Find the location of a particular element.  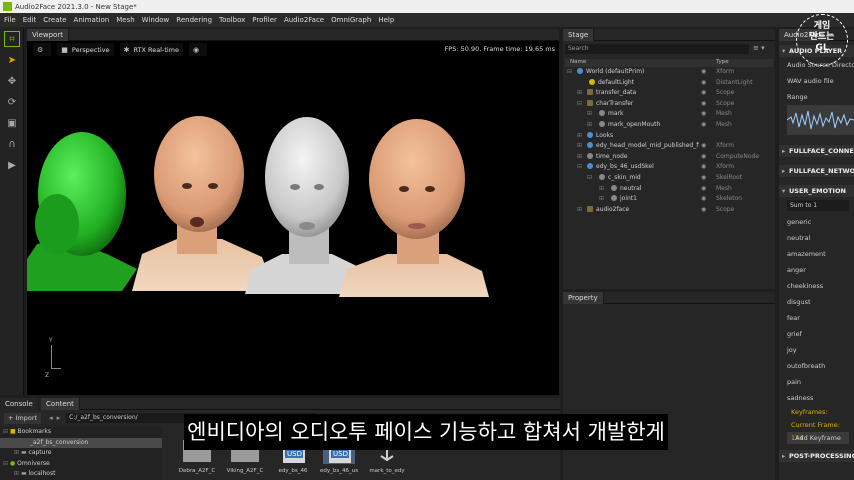

stage-row: ⊞ edy_head_model_mid_published_fix ◉ Xform is located at coordinates (669, 146).